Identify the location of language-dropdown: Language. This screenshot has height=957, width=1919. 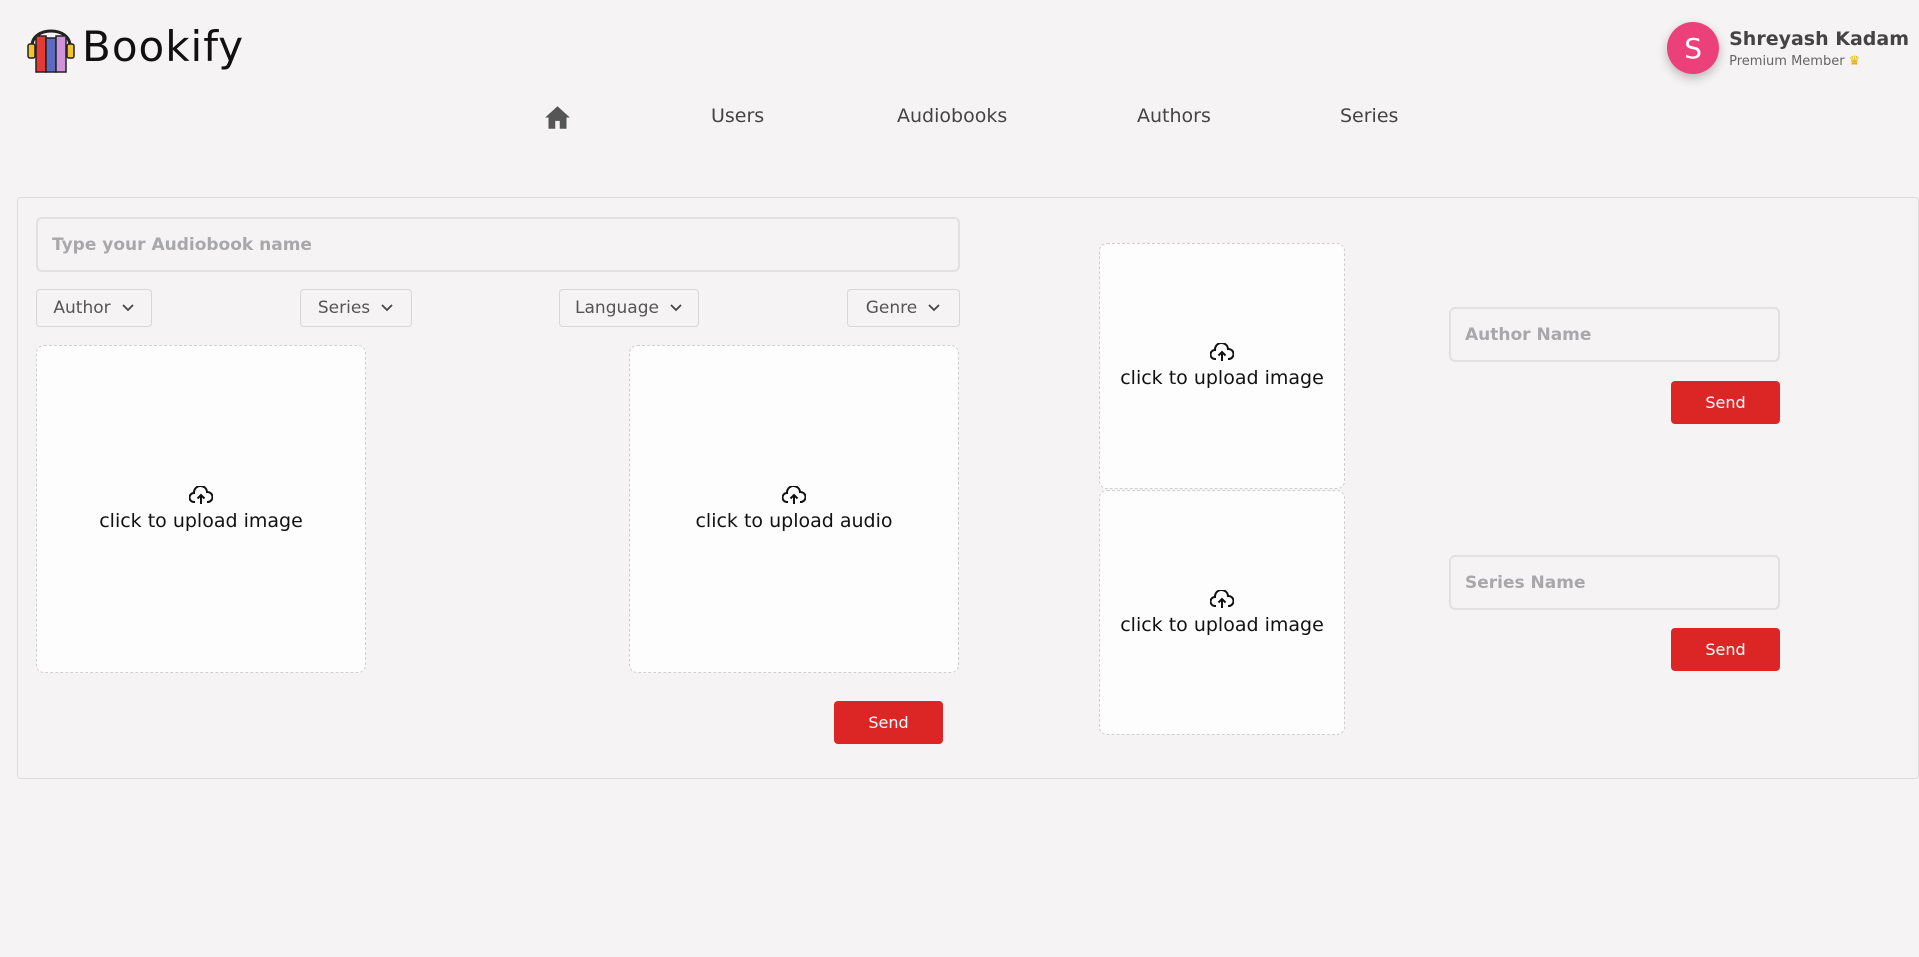
(629, 308).